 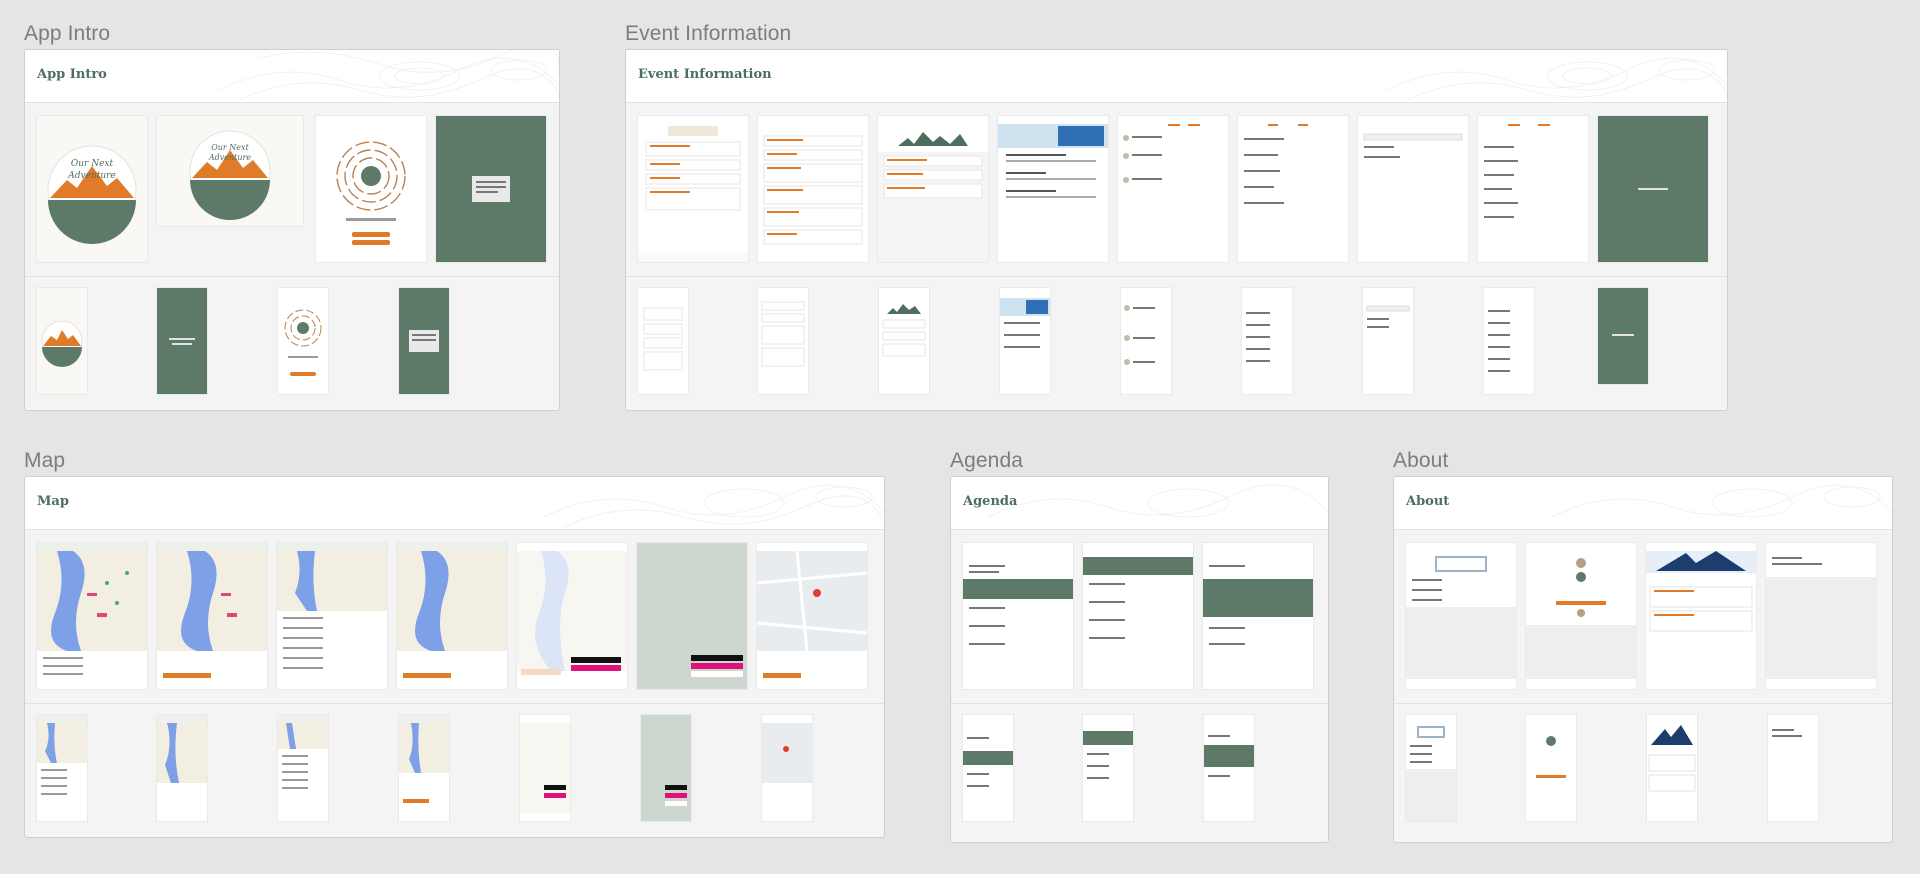 I want to click on board-title: Event Information, so click(x=705, y=74).